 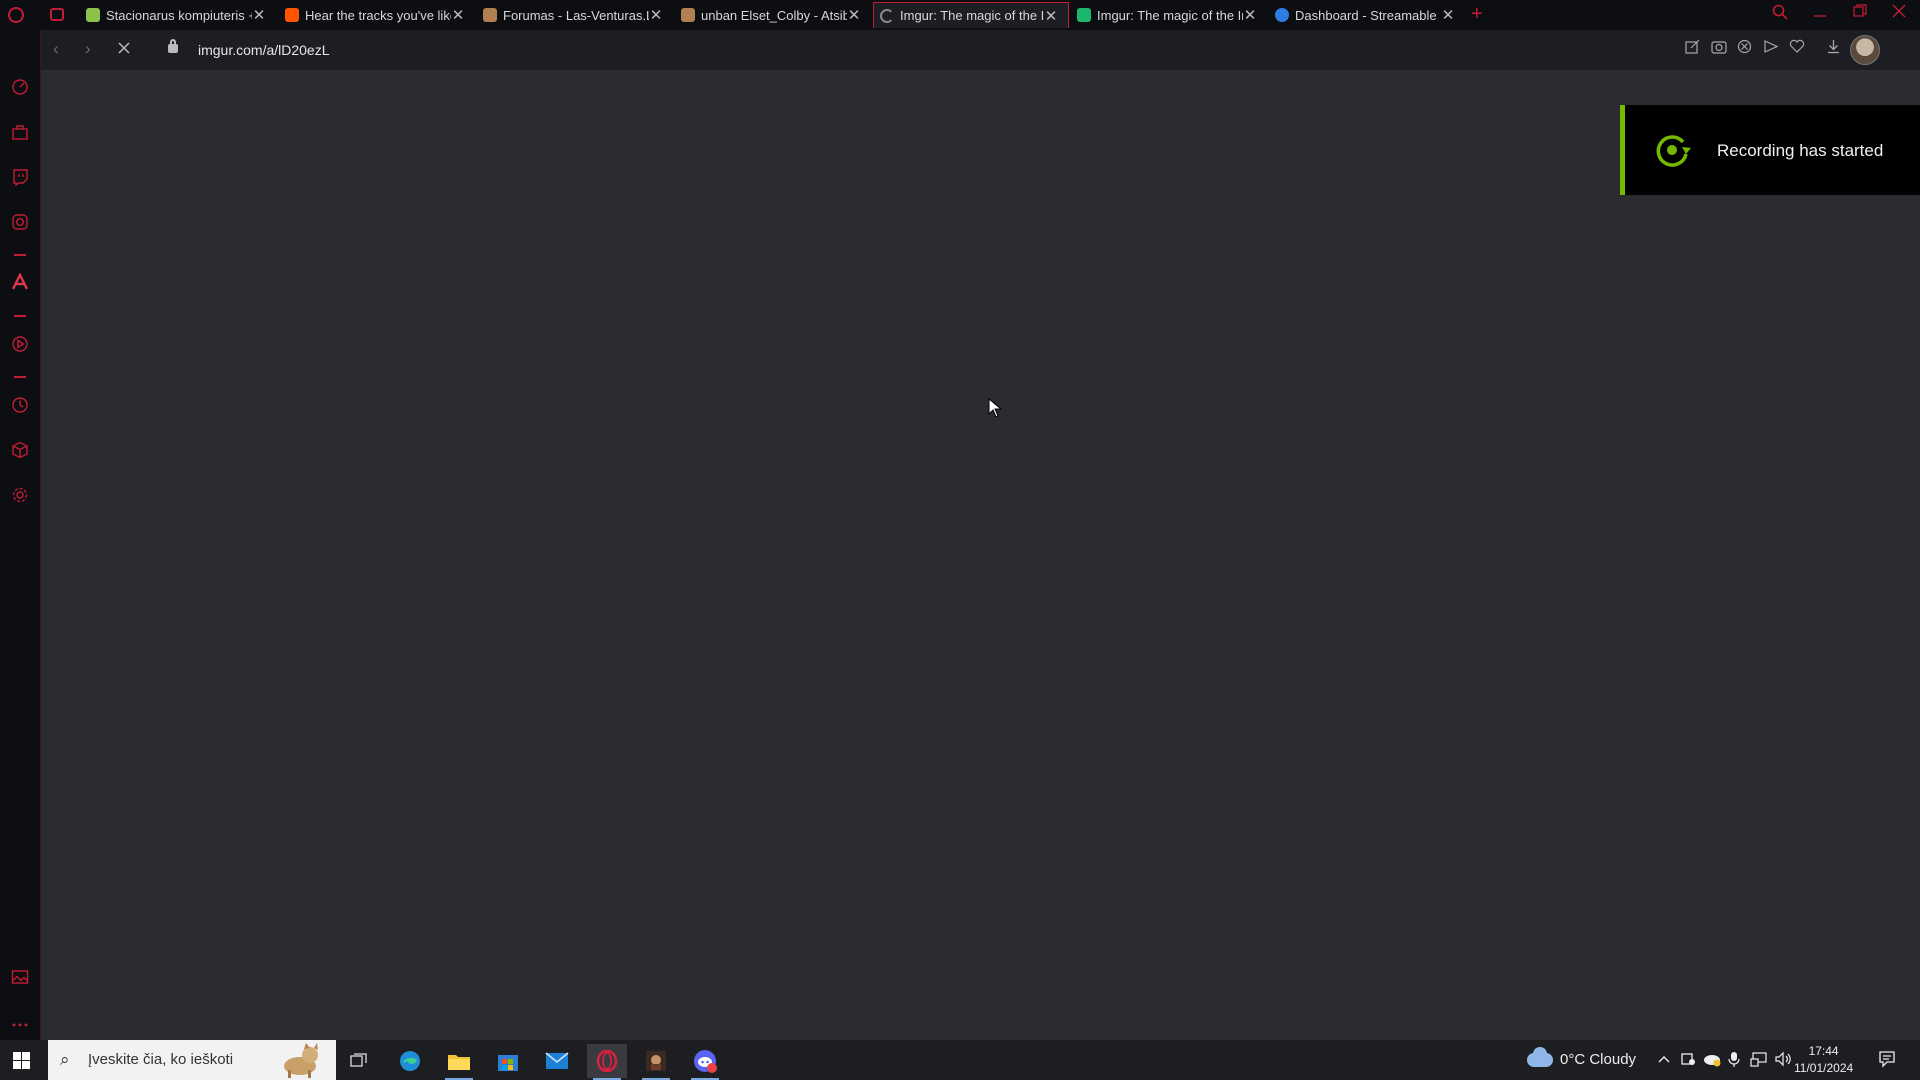 I want to click on settings-gear-icon, so click(x=20, y=497).